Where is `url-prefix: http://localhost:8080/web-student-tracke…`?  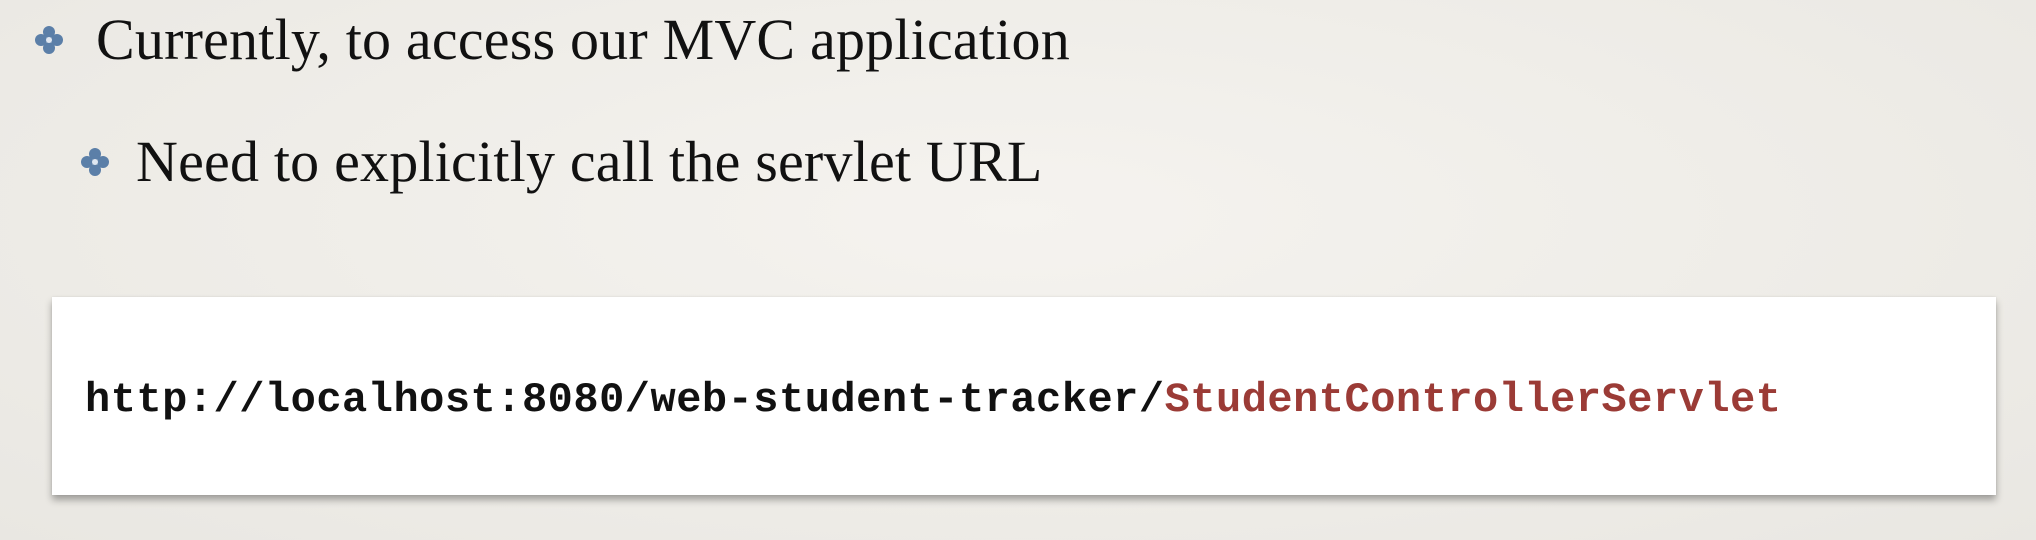
url-prefix: http://localhost:8080/web-student-tracke… is located at coordinates (625, 400).